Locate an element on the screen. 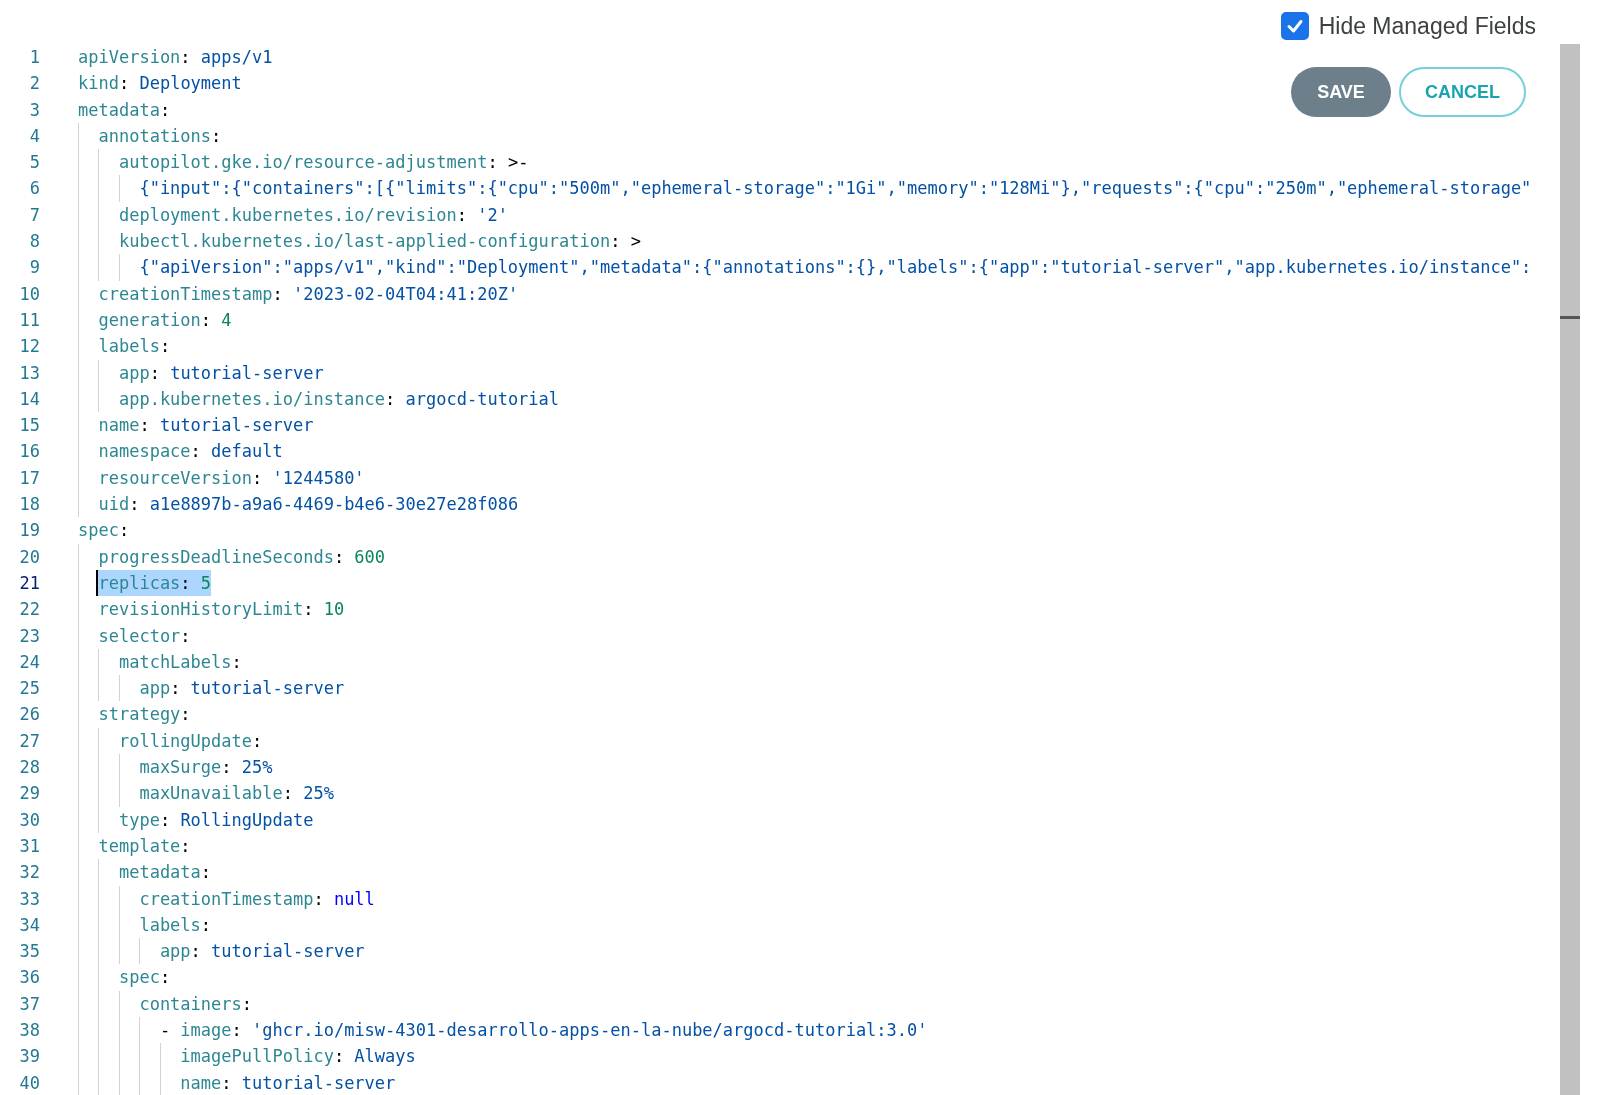 The height and width of the screenshot is (1095, 1600). line-number: 23 is located at coordinates (29, 636).